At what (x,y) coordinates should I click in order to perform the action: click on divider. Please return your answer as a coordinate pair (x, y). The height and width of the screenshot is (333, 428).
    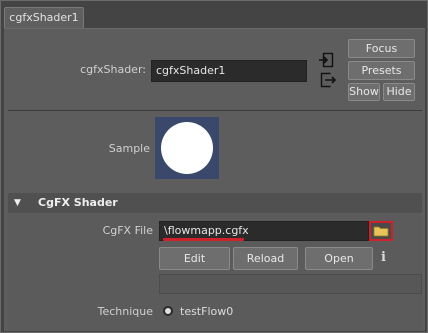
    Looking at the image, I should click on (215, 110).